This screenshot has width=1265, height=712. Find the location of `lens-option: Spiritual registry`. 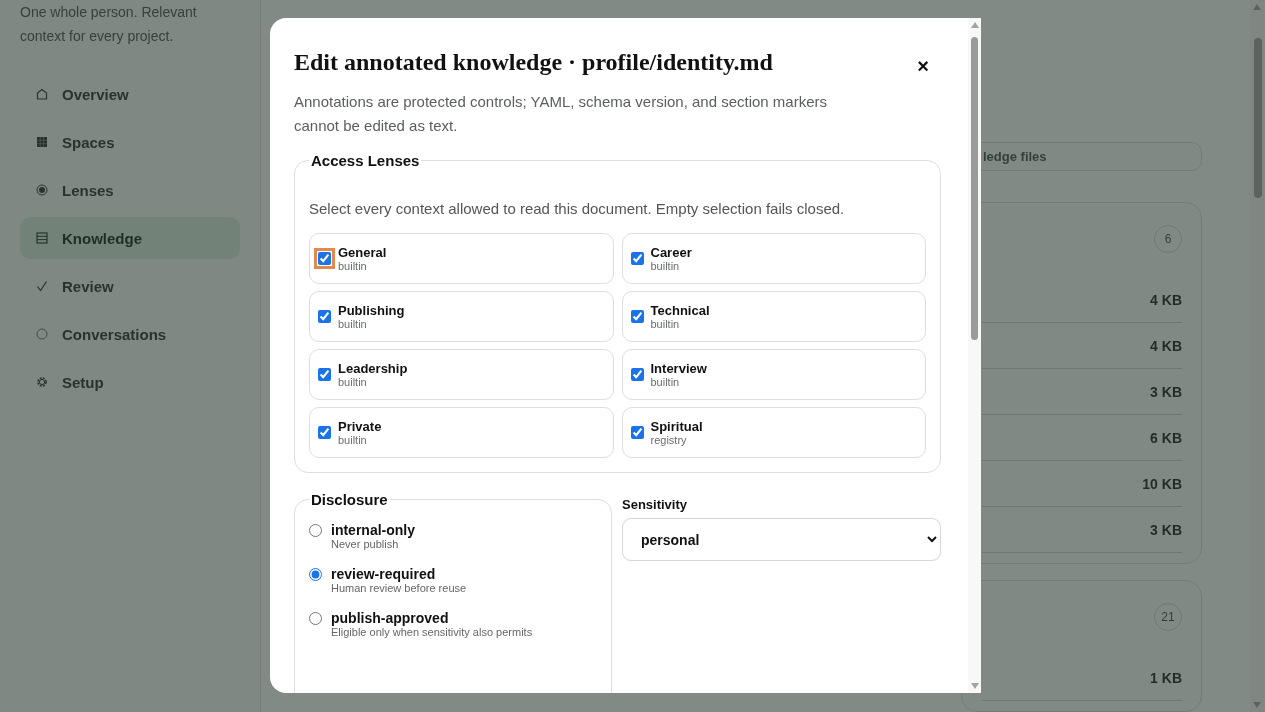

lens-option: Spiritual registry is located at coordinates (773, 432).